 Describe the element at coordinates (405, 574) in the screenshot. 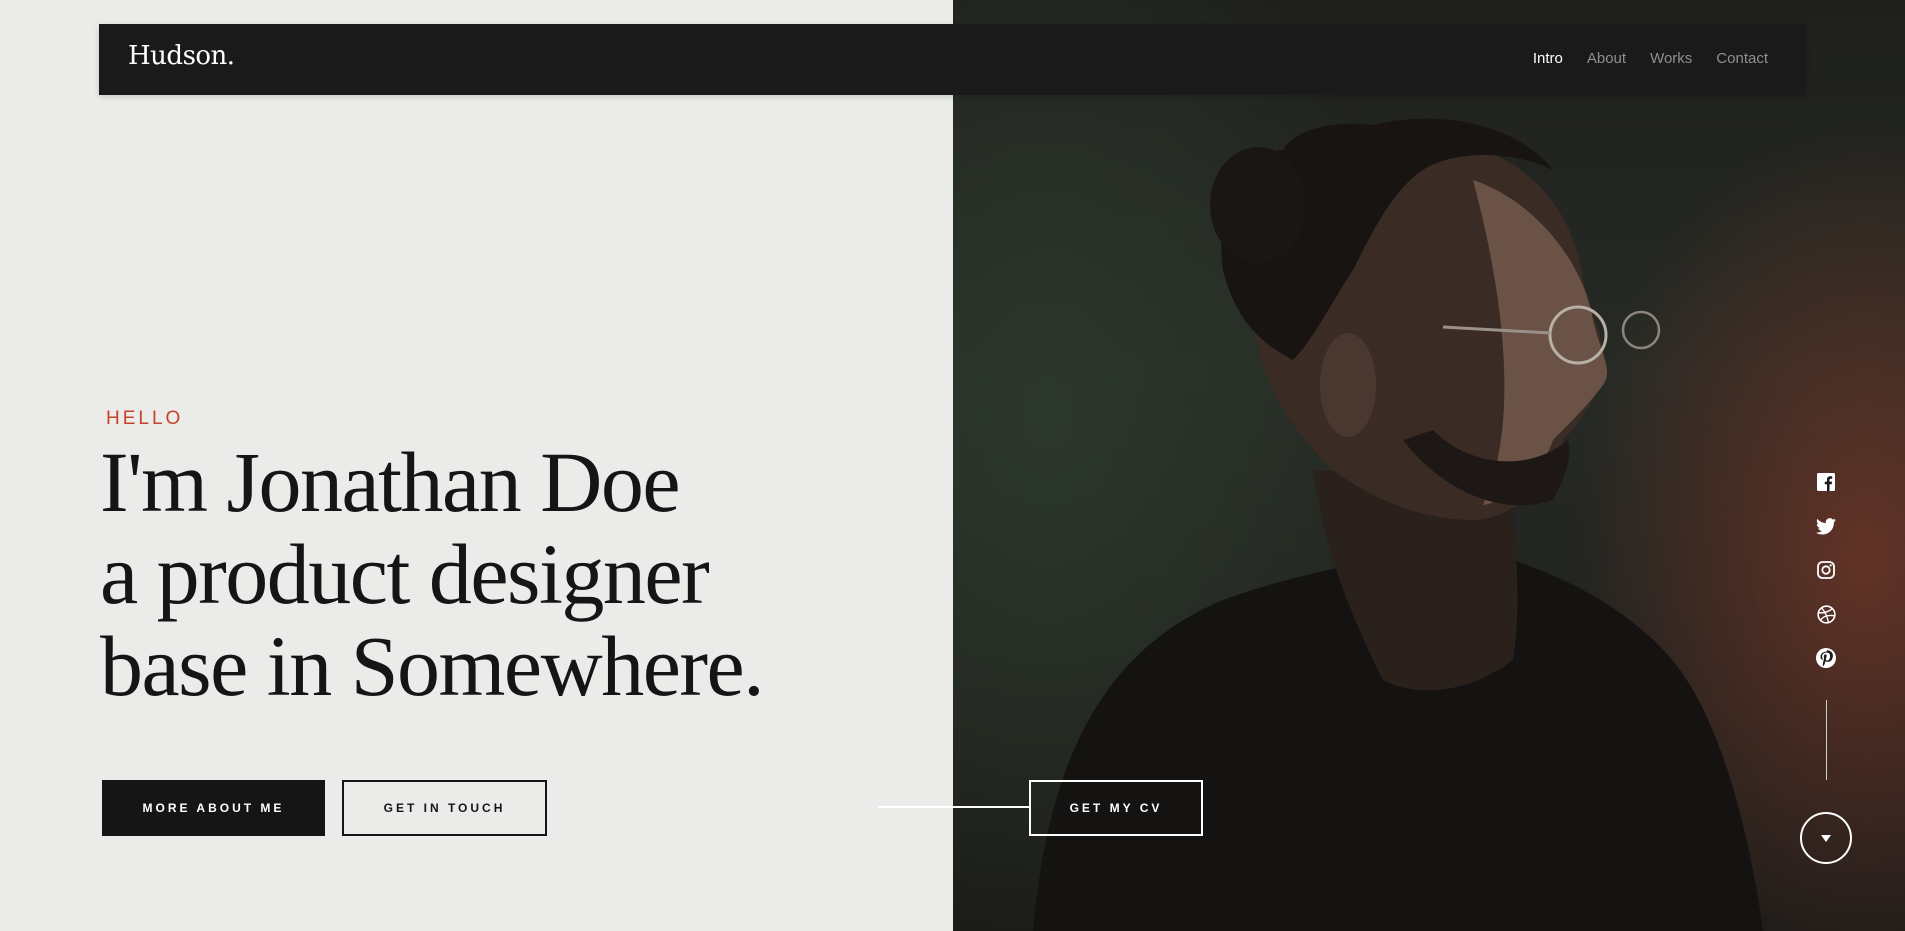

I see `headline-line-2: a product designer` at that location.